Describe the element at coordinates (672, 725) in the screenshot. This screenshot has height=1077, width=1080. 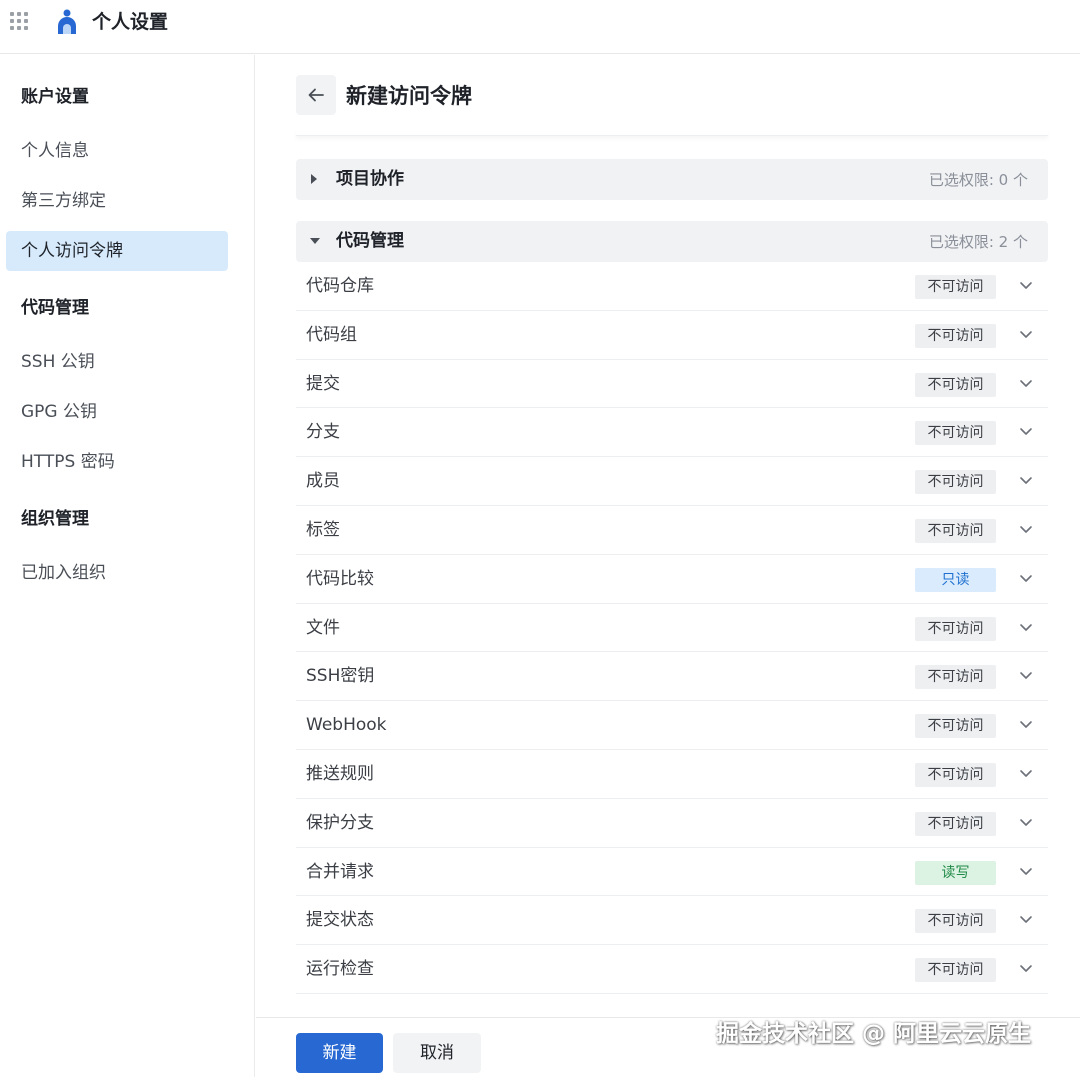
I see `permission-row: WebHook 不可访问` at that location.